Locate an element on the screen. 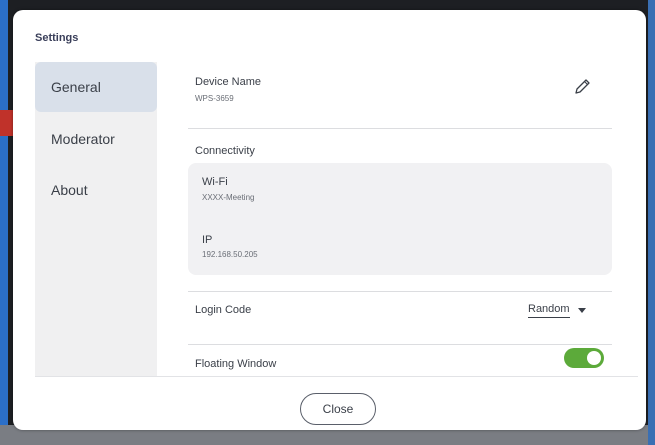 Image resolution: width=655 pixels, height=445 pixels. wifi-value: XXXX-Meeting is located at coordinates (228, 197).